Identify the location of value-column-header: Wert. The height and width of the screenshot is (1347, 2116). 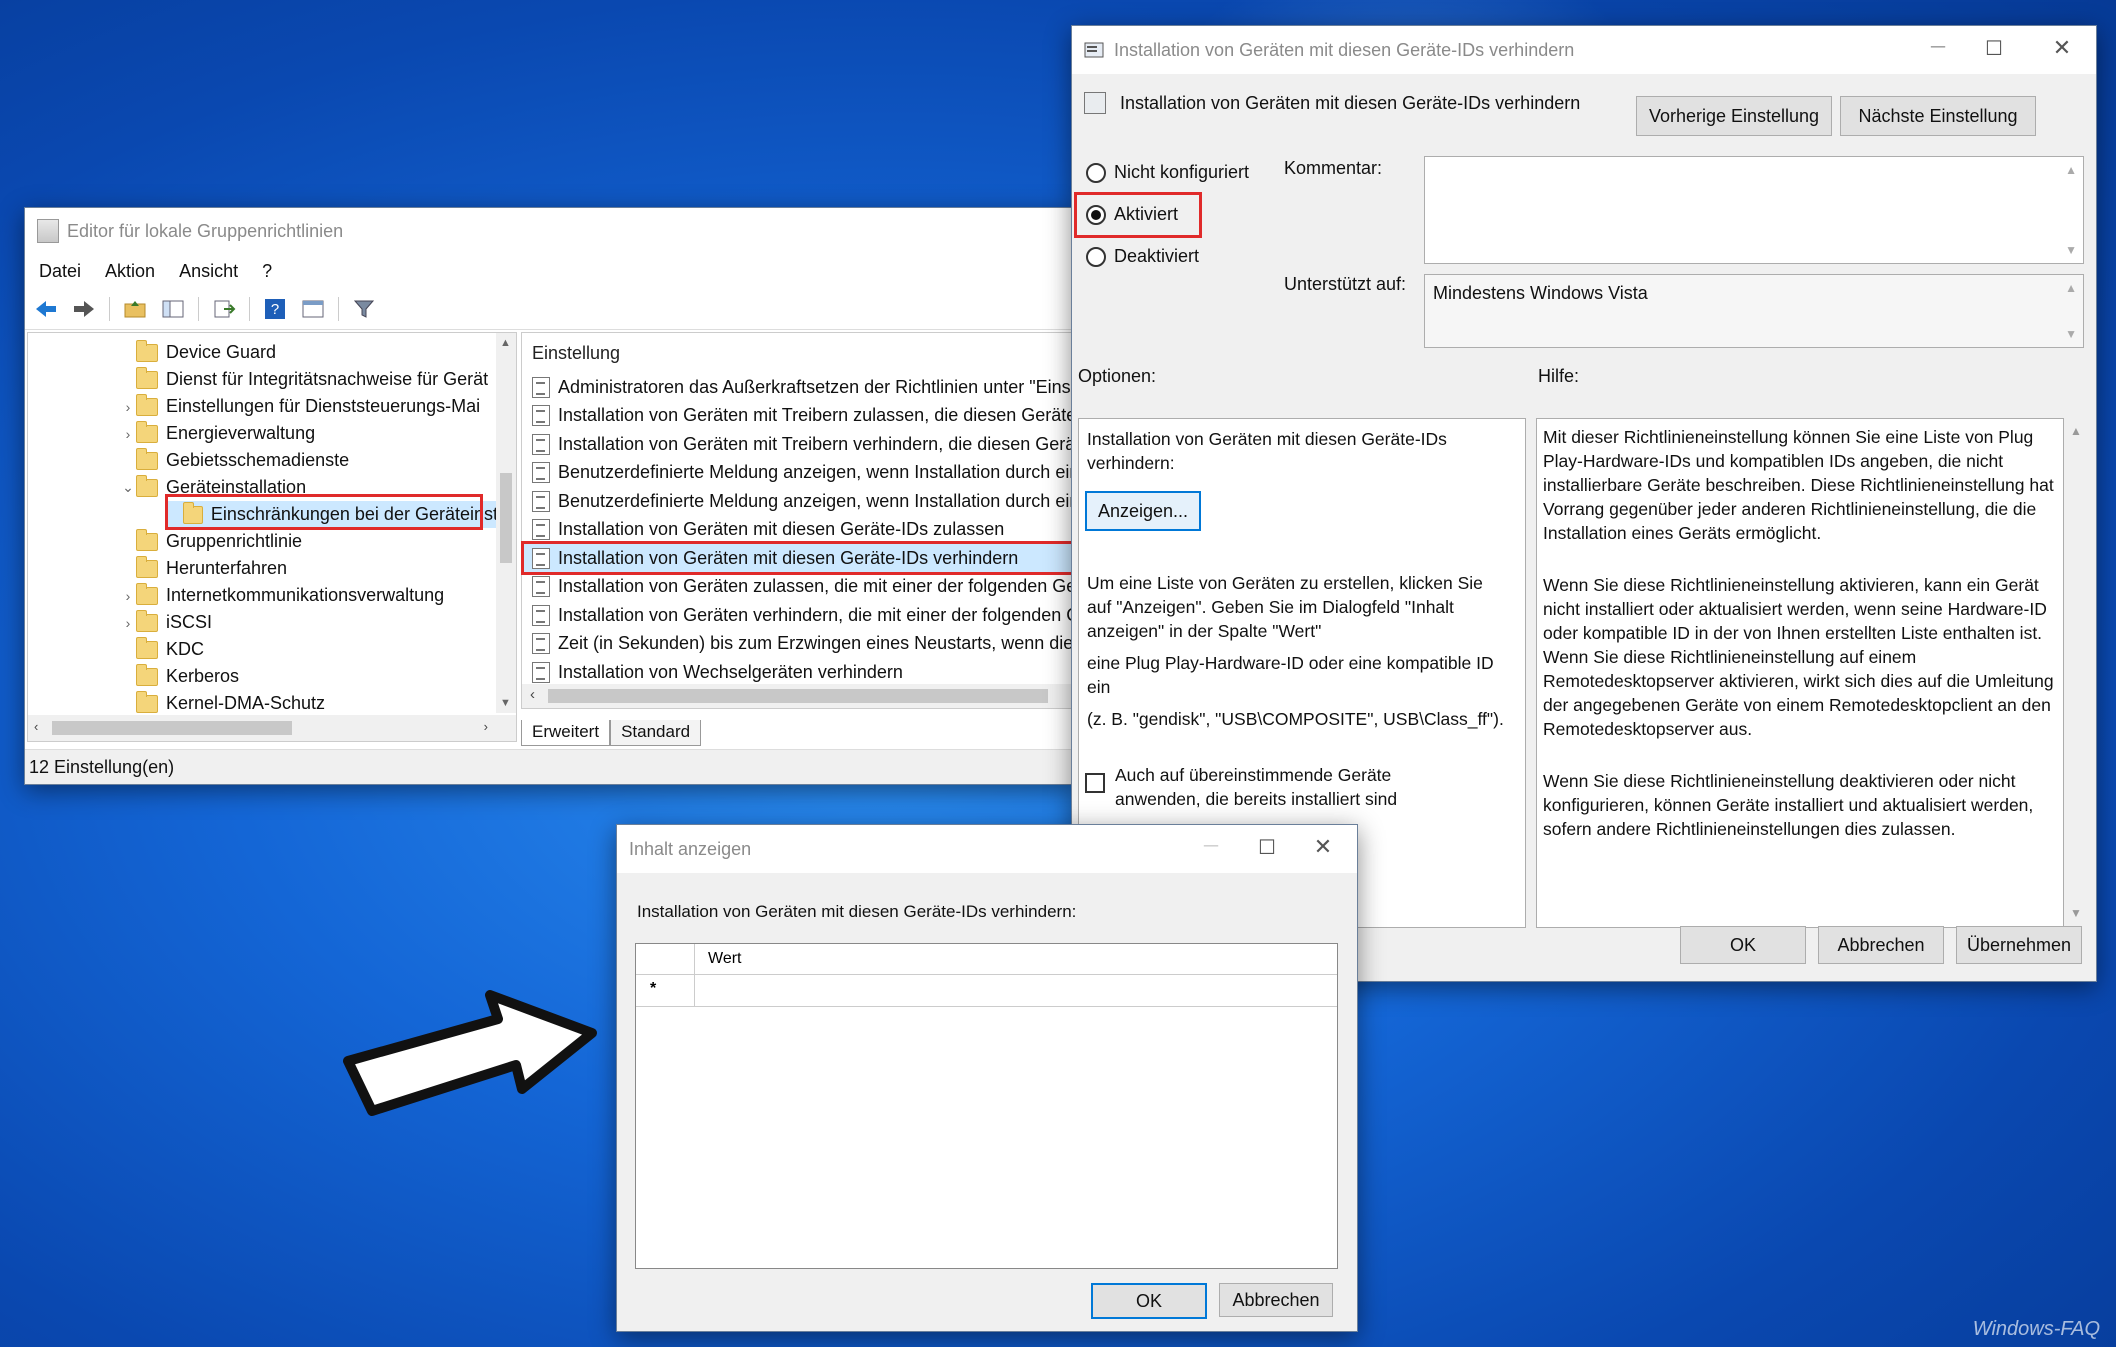
(724, 959).